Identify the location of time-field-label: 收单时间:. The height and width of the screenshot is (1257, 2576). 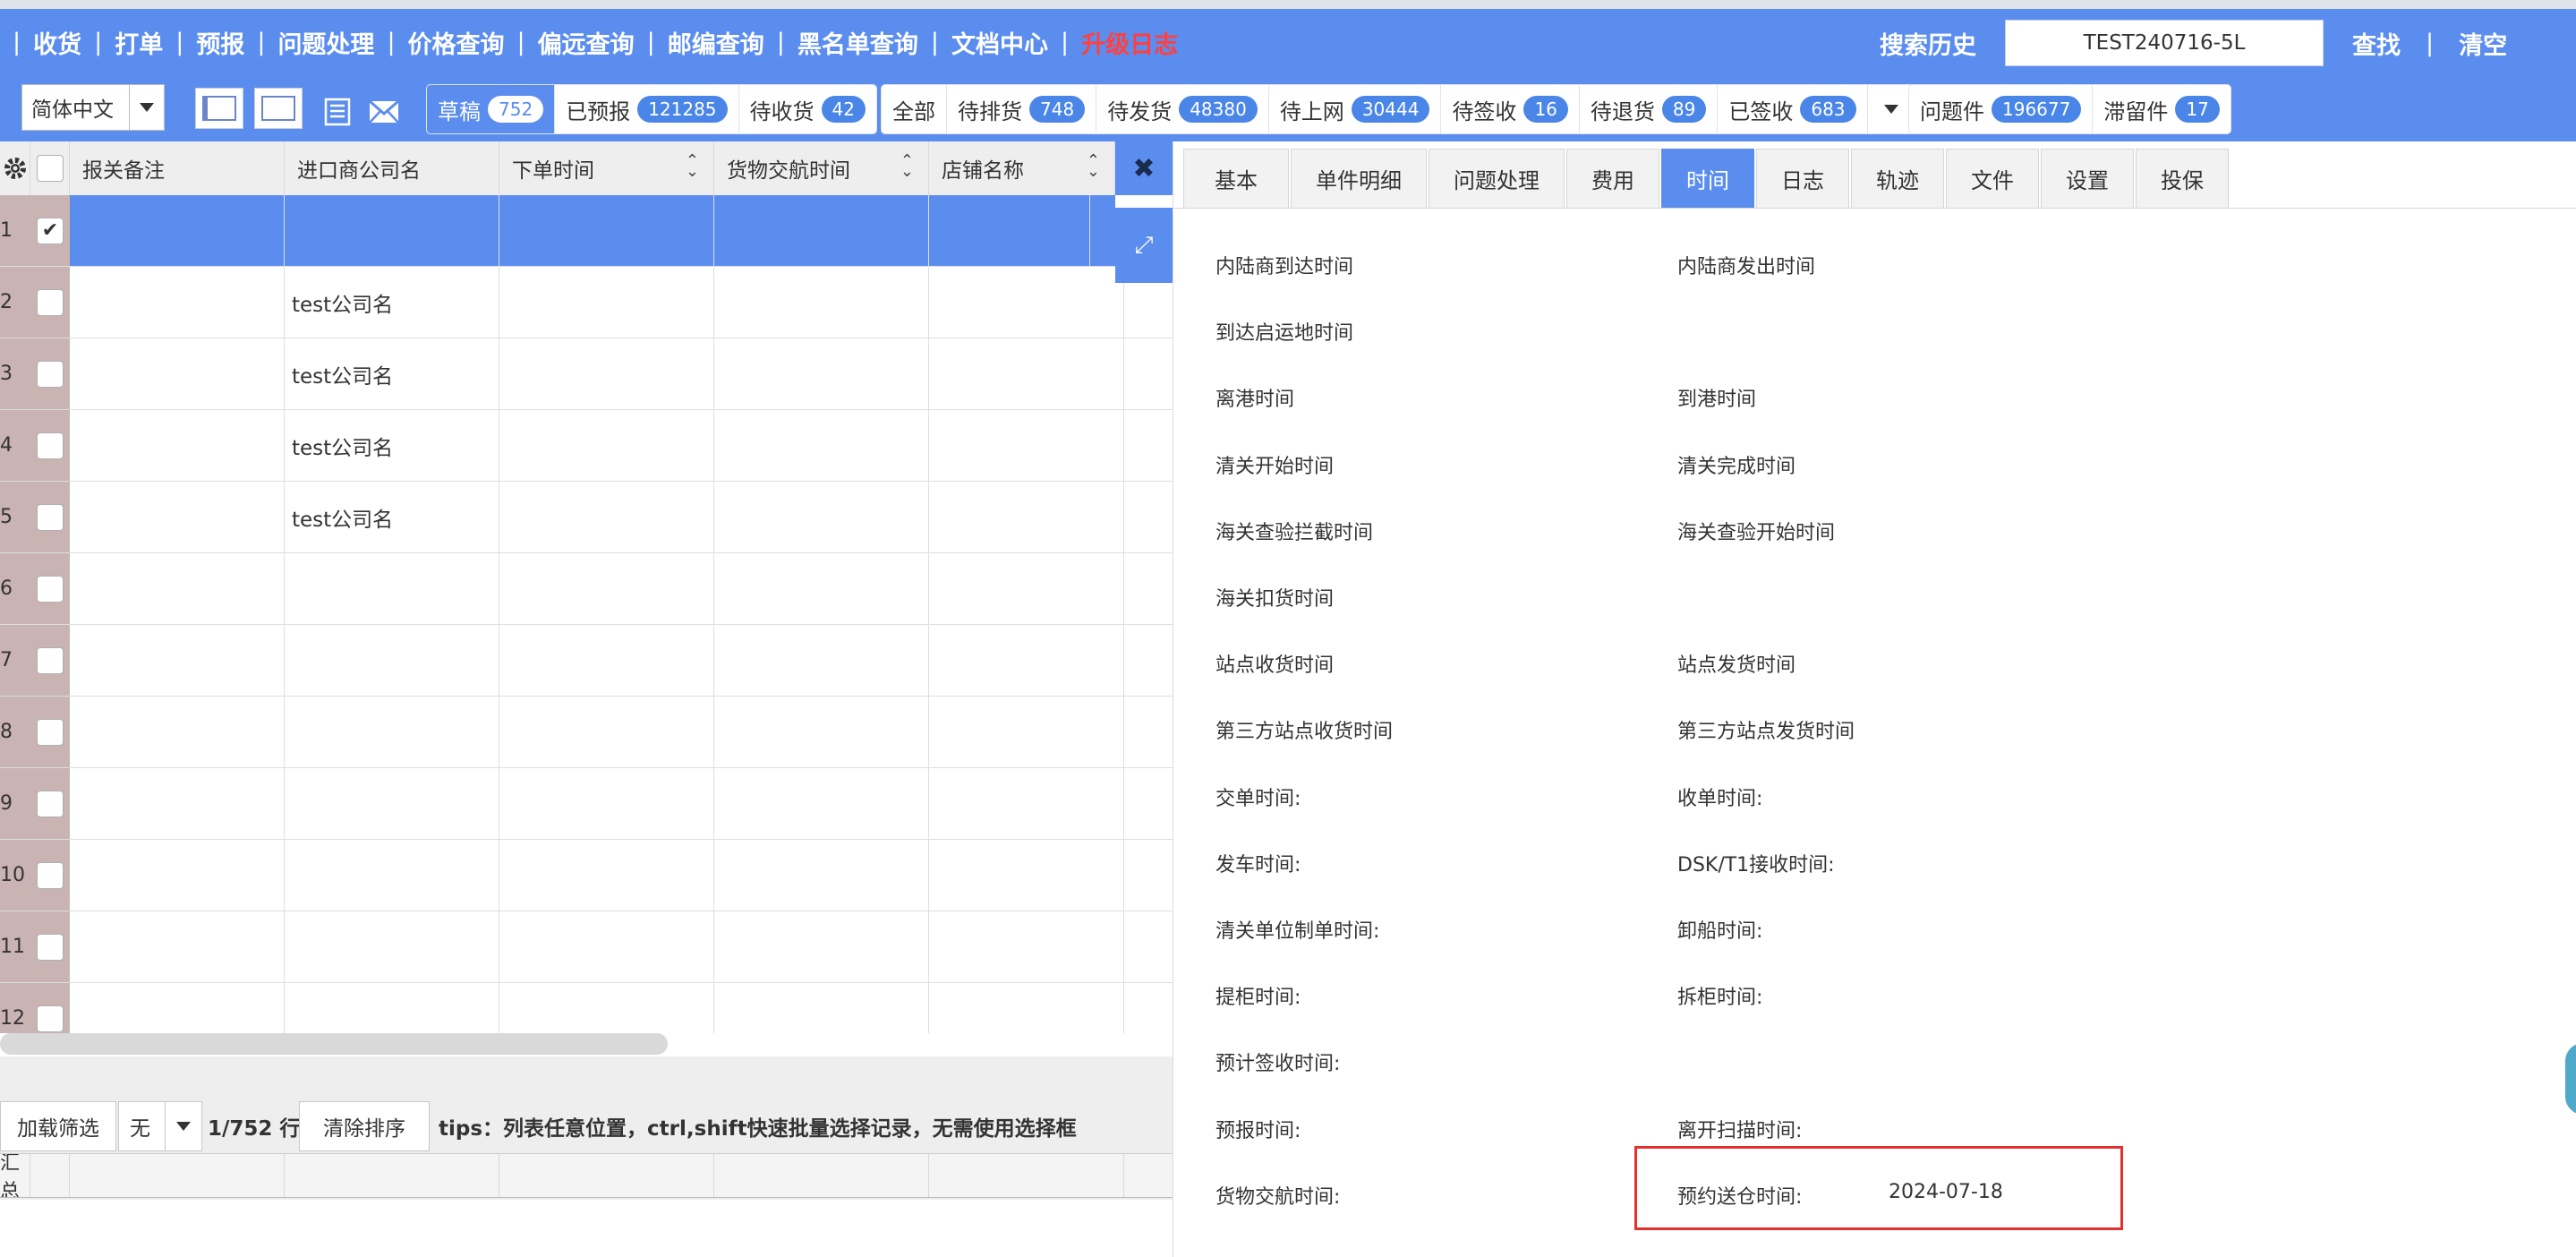
(1720, 799).